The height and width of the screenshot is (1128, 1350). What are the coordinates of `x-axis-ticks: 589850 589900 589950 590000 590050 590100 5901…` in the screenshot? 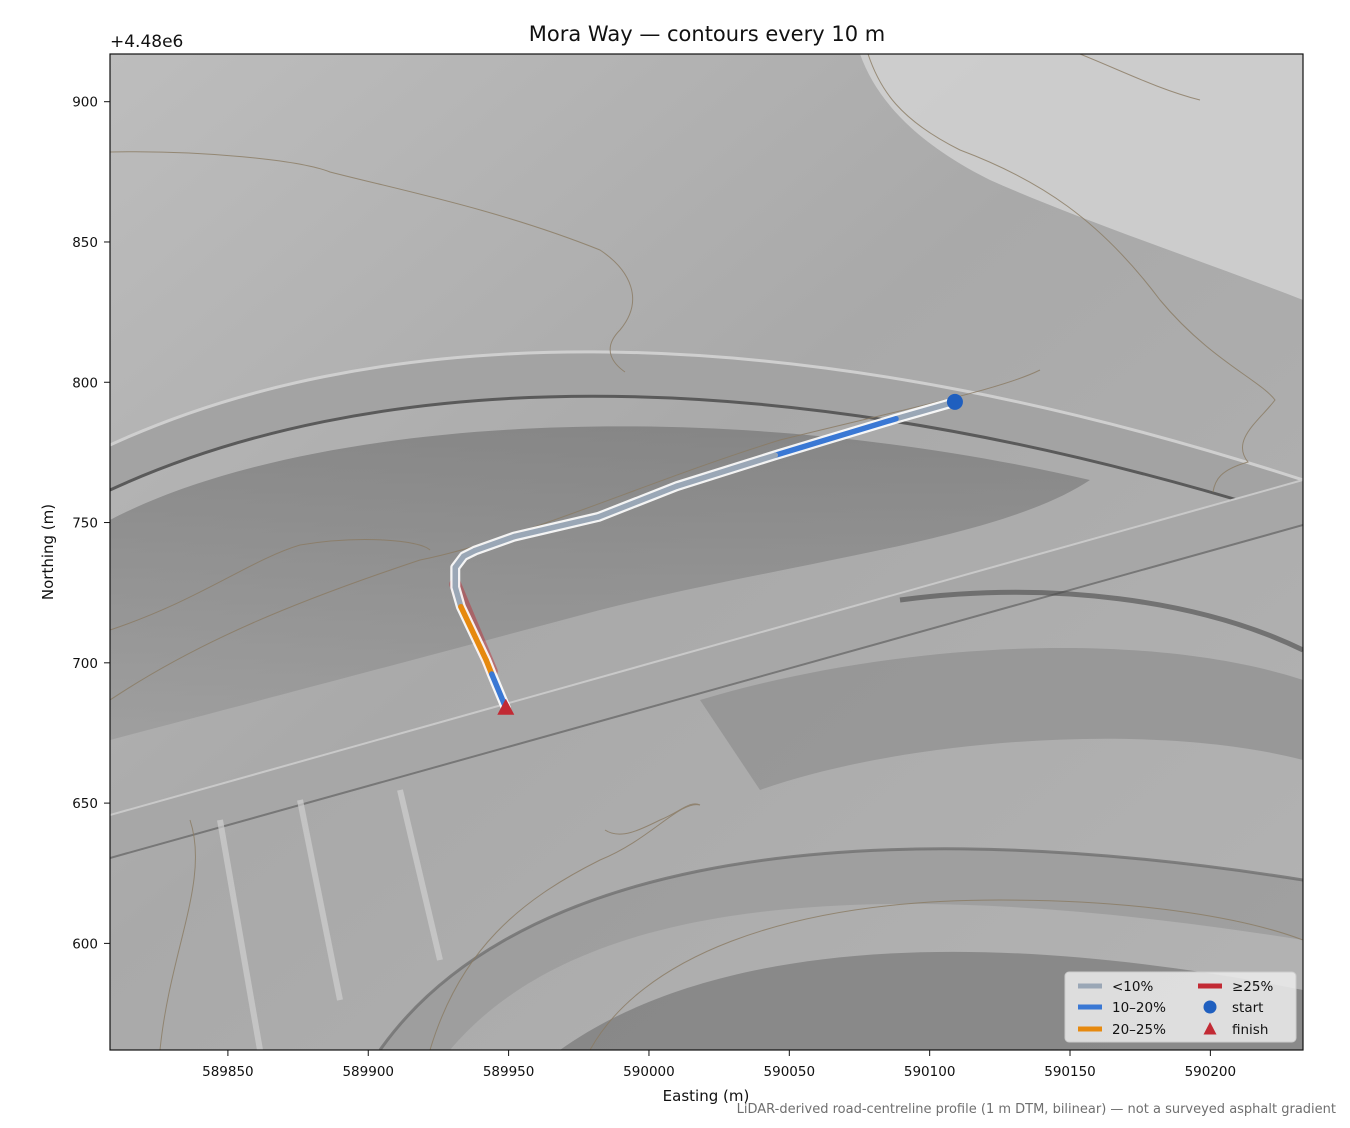 It's located at (719, 1065).